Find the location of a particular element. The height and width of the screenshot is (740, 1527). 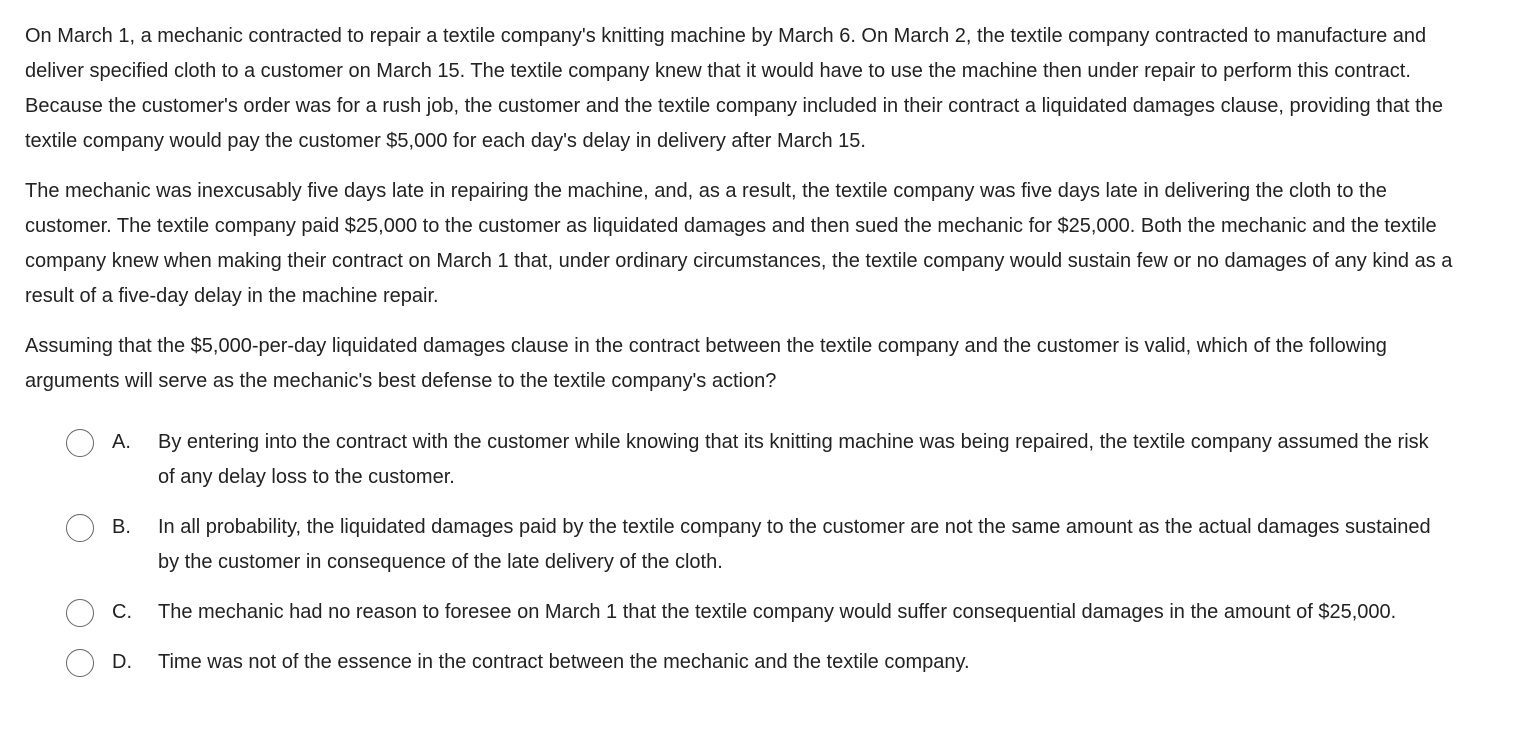

radio-button-b is located at coordinates (80, 527).